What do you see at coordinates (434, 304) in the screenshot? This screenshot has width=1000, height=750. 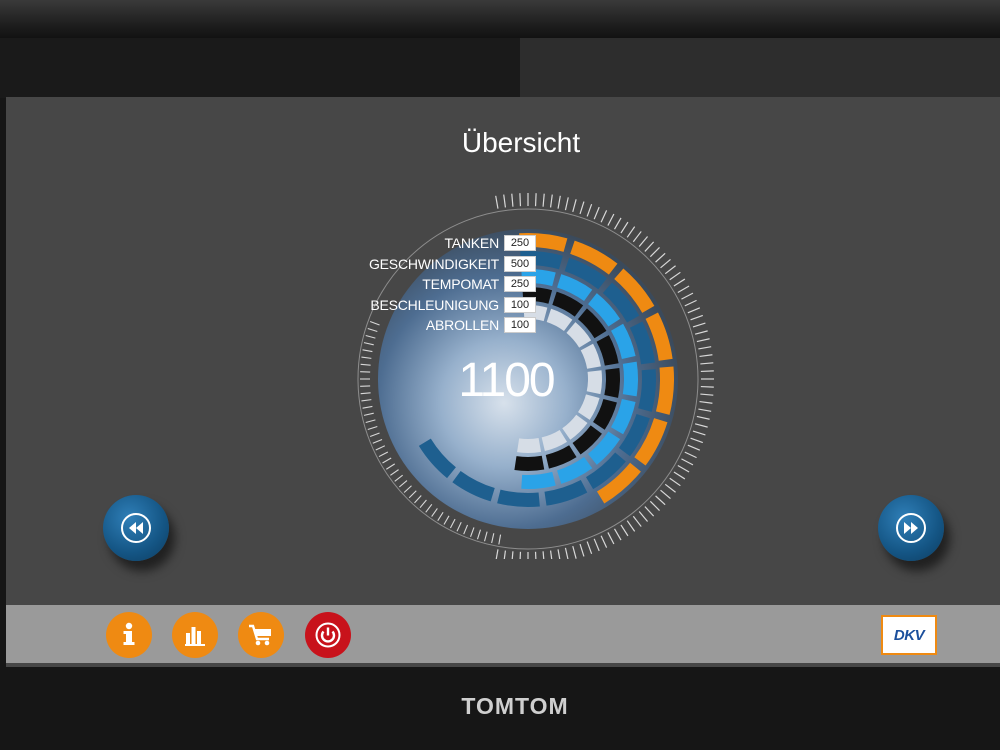 I see `legend-label: BESCHLEUNIGUNG` at bounding box center [434, 304].